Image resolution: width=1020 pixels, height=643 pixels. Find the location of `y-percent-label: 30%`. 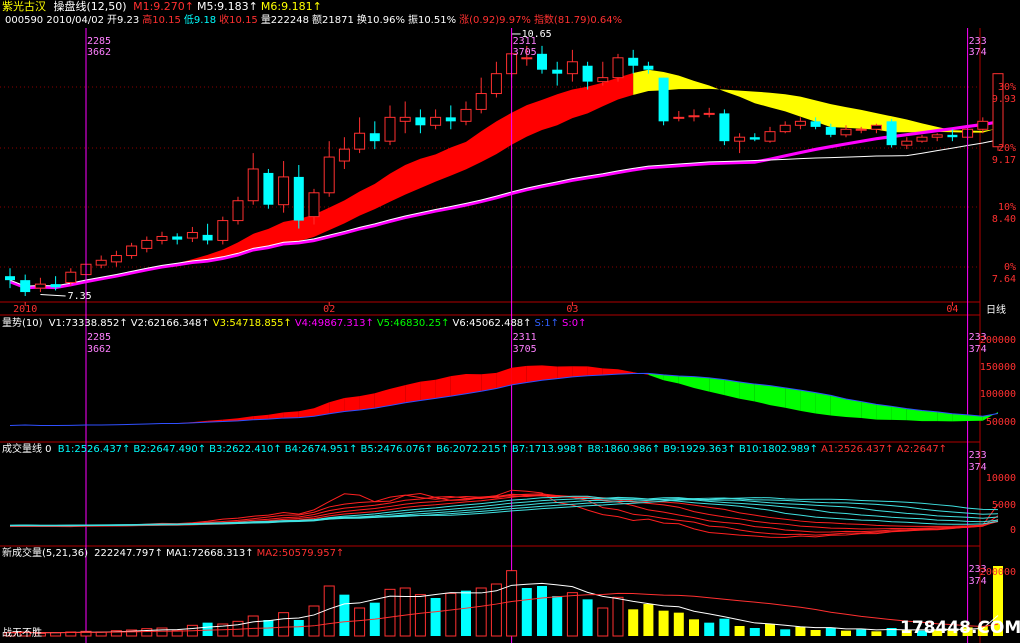

y-percent-label: 30% is located at coordinates (1007, 87).